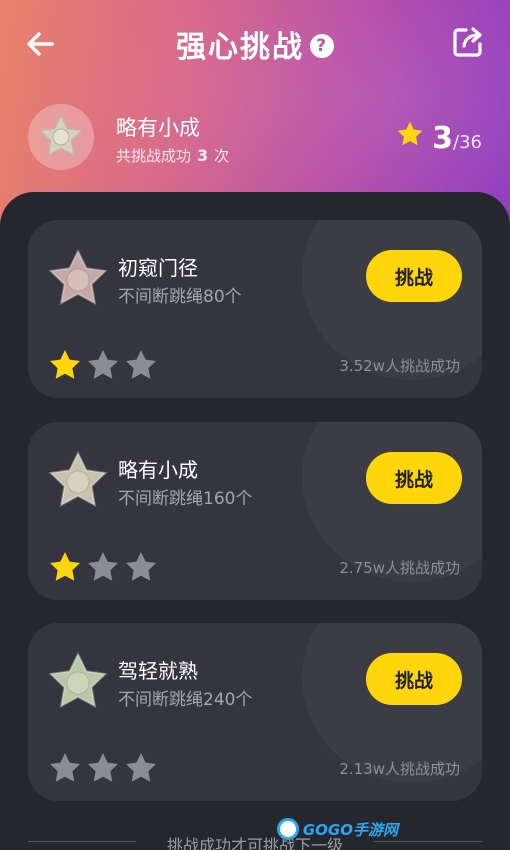 The image size is (510, 850). I want to click on share-icon, so click(468, 42).